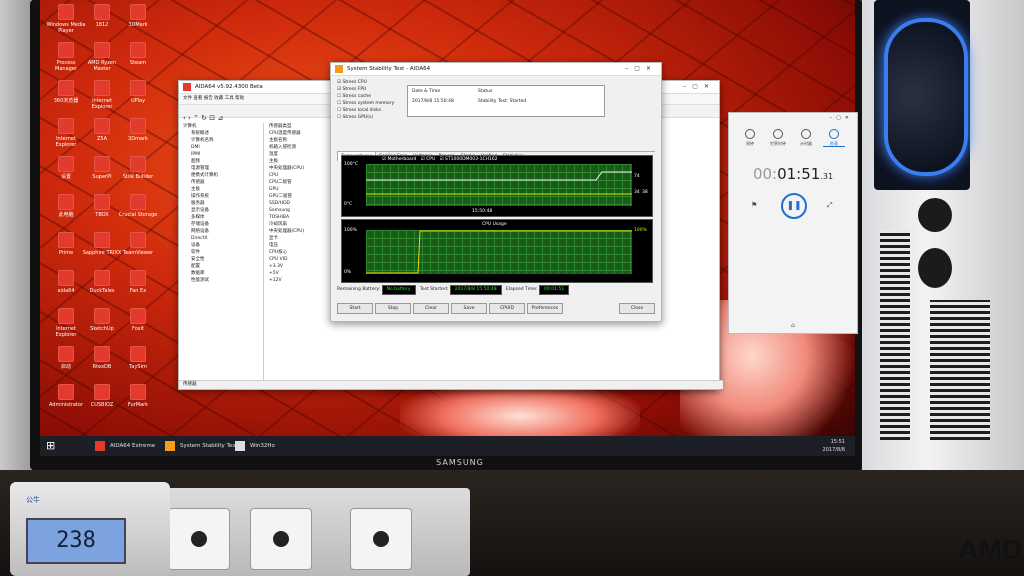 The width and height of the screenshot is (1024, 576). Describe the element at coordinates (138, 215) in the screenshot. I see `desktop-icon-label: Crucial Storage` at that location.